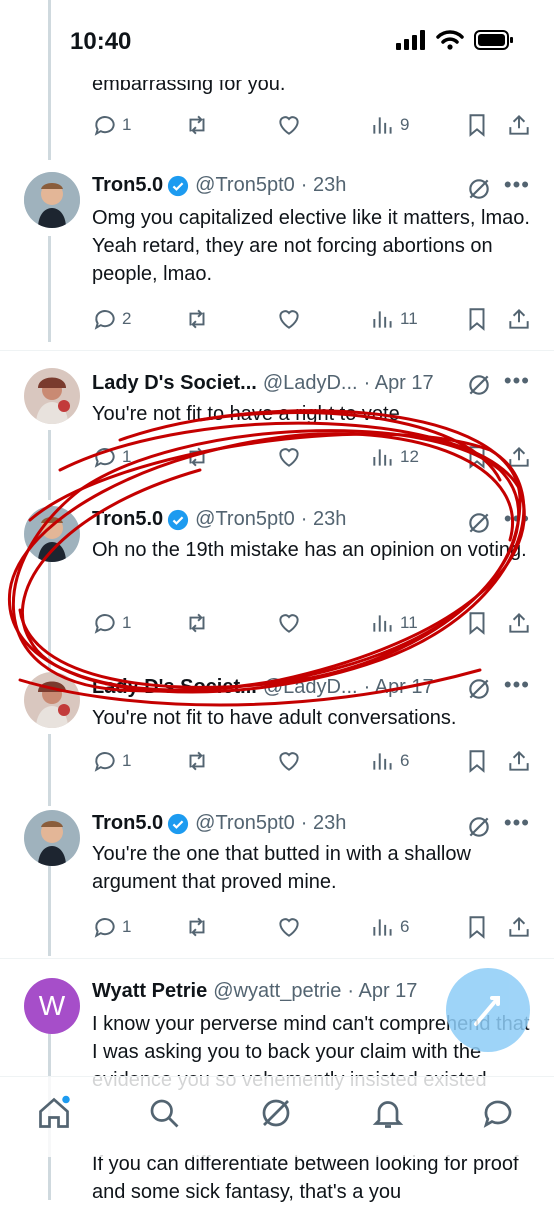  Describe the element at coordinates (246, 414) in the screenshot. I see `tweet-text: You're not fit to have a right to vote` at that location.